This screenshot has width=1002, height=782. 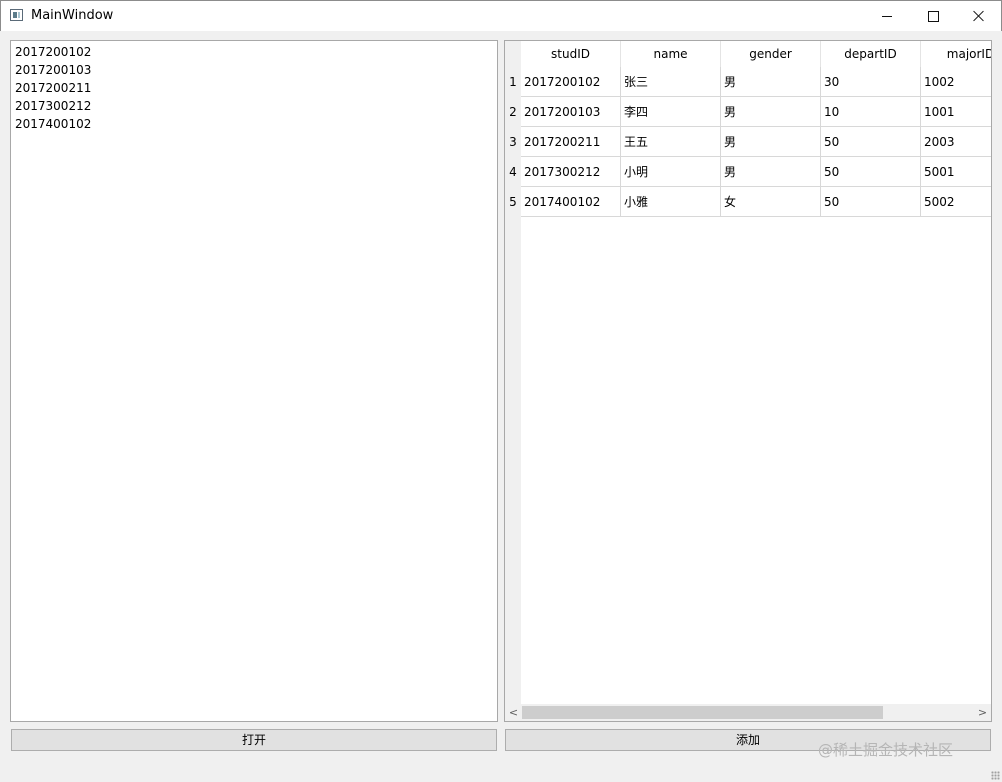 I want to click on row-header-cell: 1, so click(x=513, y=82).